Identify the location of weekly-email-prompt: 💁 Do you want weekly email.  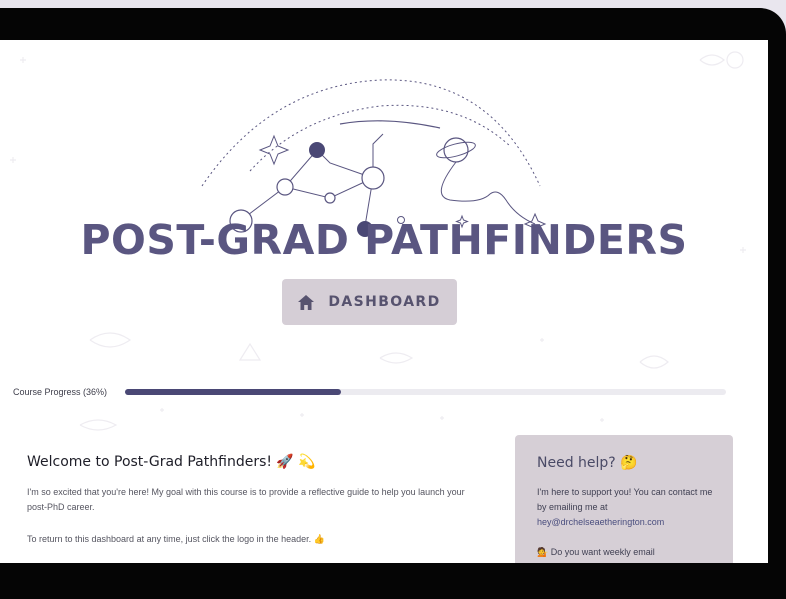
(596, 552).